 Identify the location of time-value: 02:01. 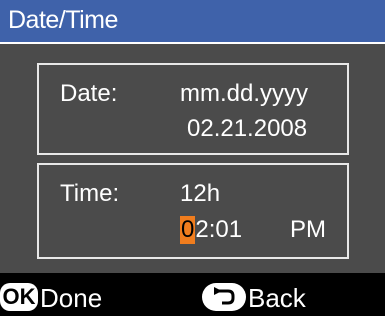
(211, 230).